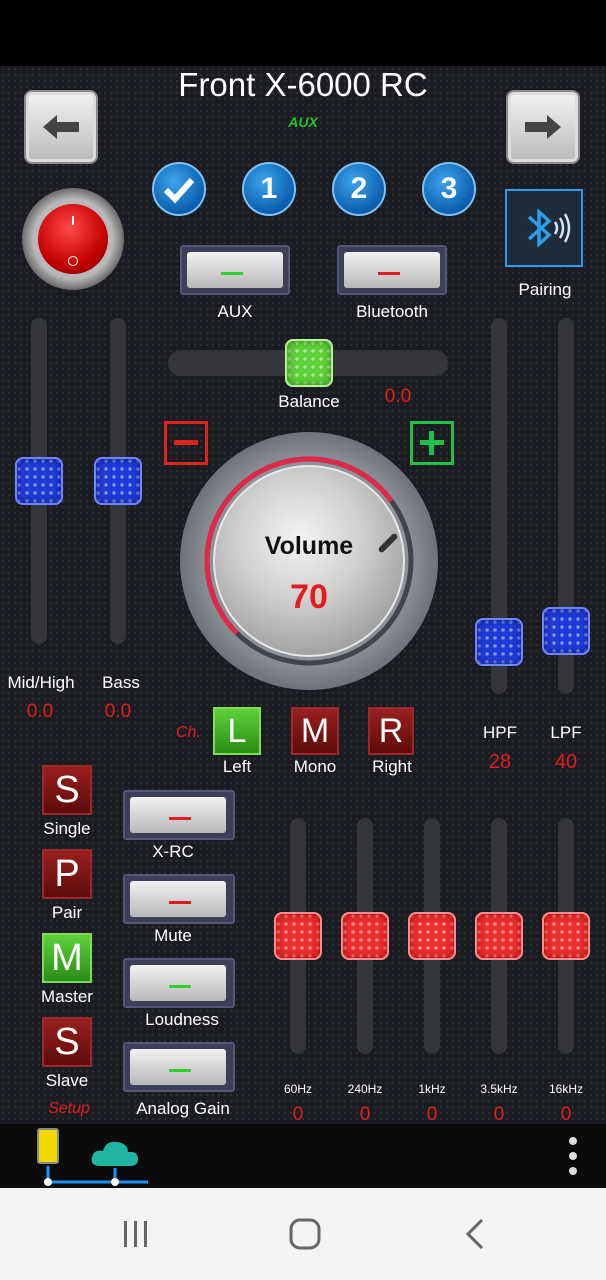 The height and width of the screenshot is (1280, 606). Describe the element at coordinates (67, 1042) in the screenshot. I see `mode-slave-button: S` at that location.